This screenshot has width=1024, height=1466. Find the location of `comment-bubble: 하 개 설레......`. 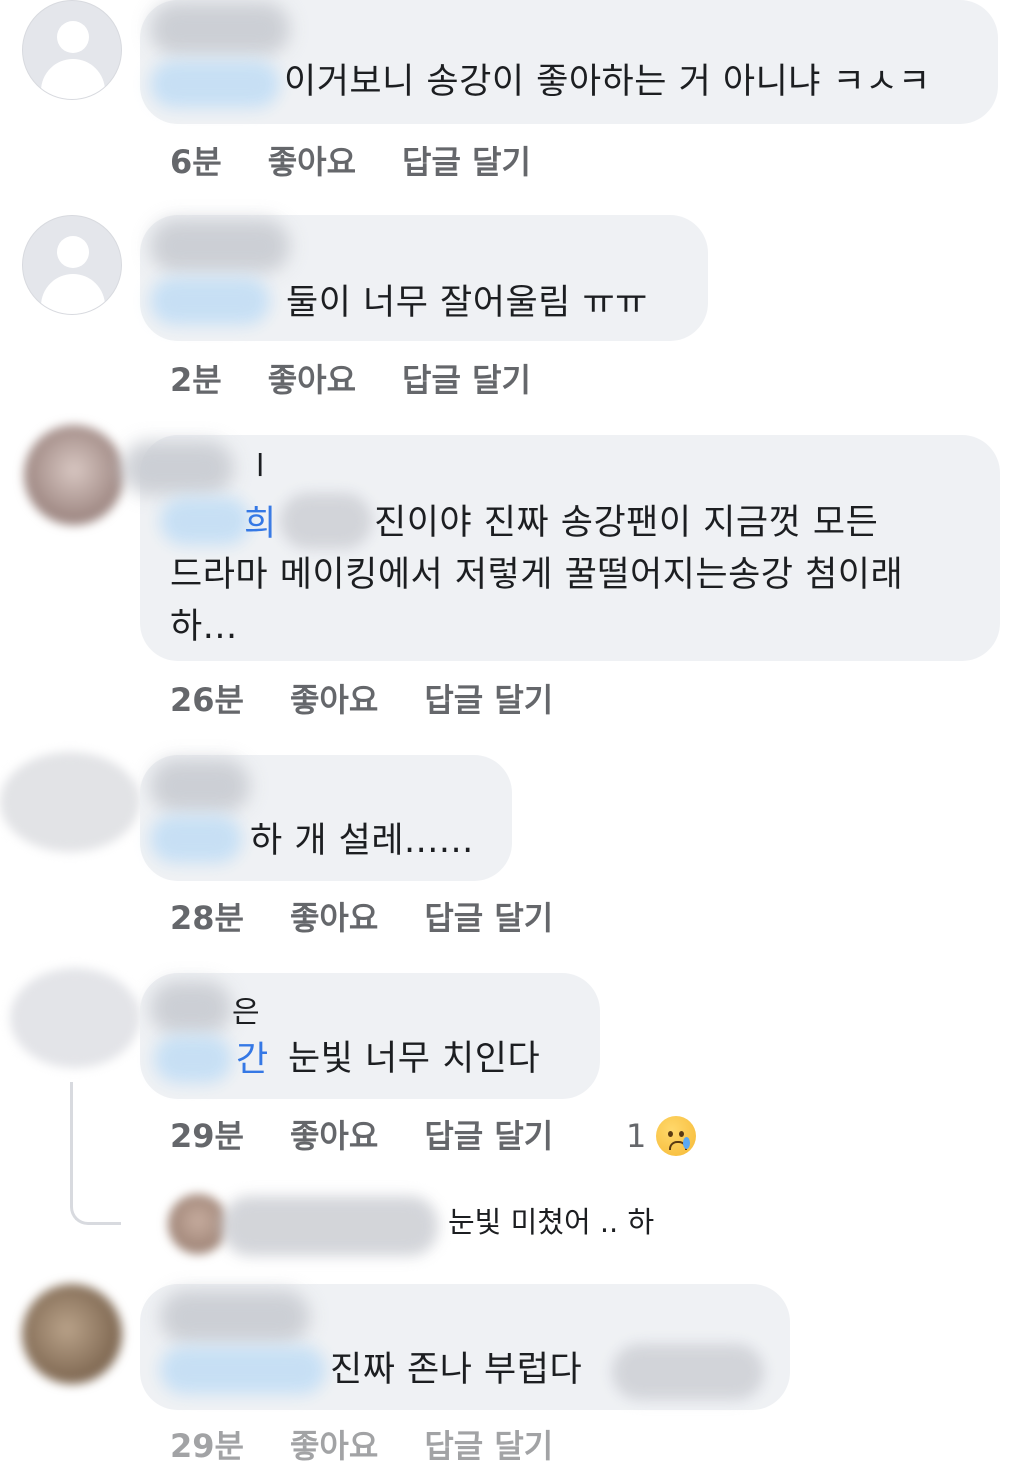

comment-bubble: 하 개 설레...... is located at coordinates (326, 818).